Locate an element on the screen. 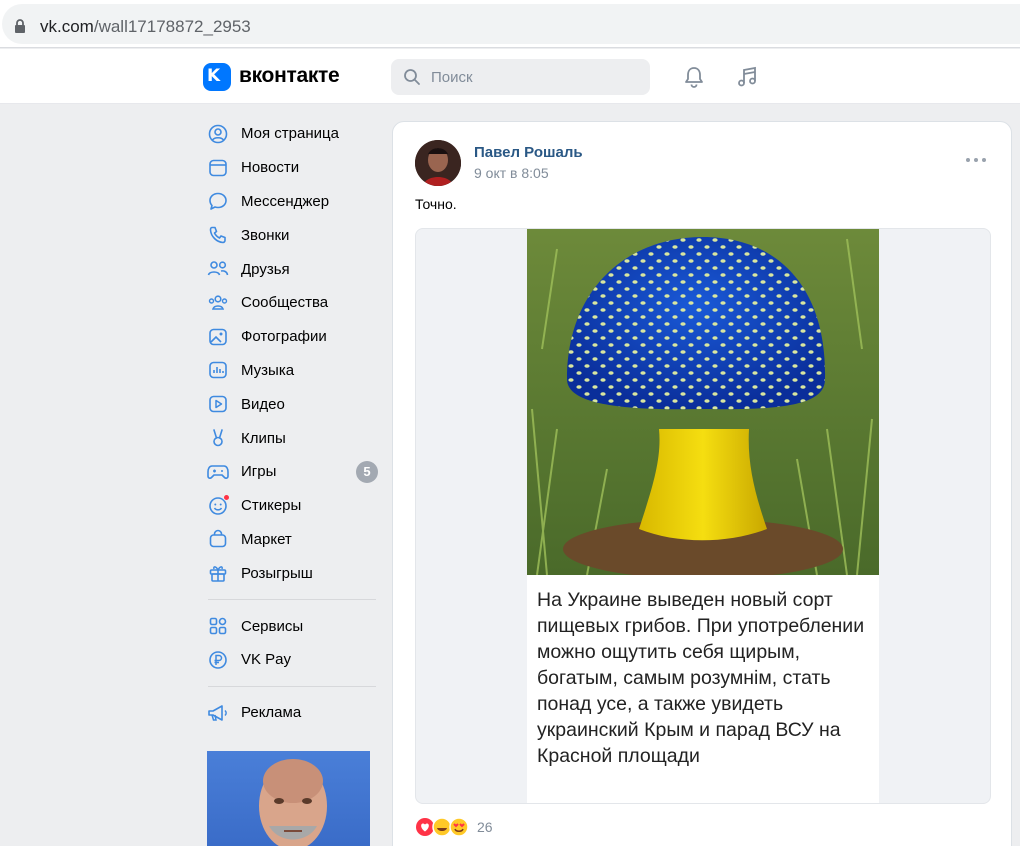 The height and width of the screenshot is (846, 1020). reactions-count: 26 is located at coordinates (485, 827).